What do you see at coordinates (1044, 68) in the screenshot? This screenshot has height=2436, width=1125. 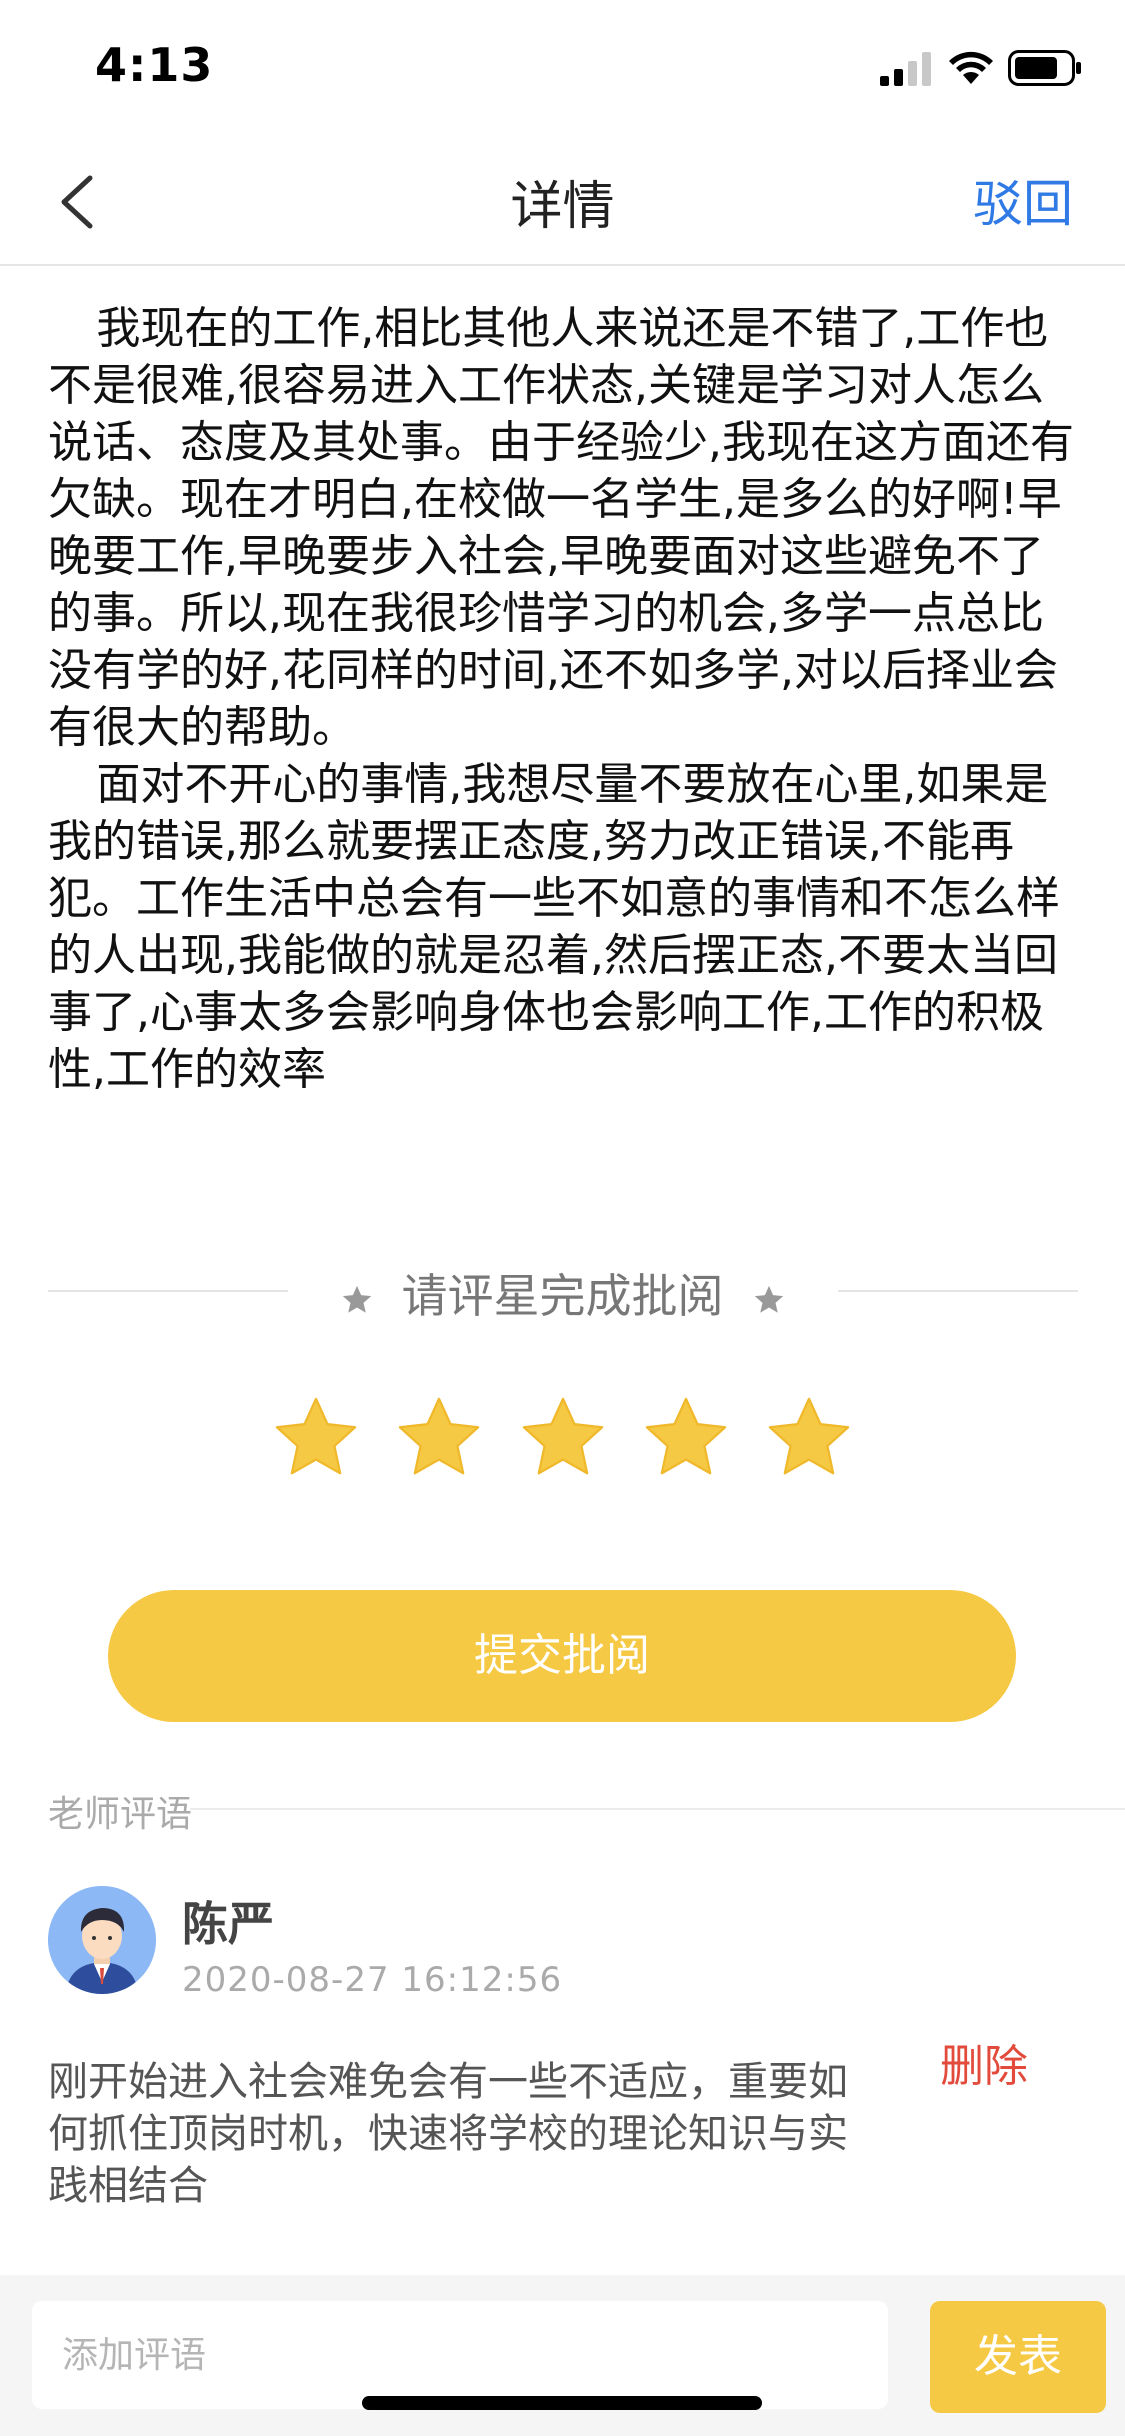 I see `battery-icon` at bounding box center [1044, 68].